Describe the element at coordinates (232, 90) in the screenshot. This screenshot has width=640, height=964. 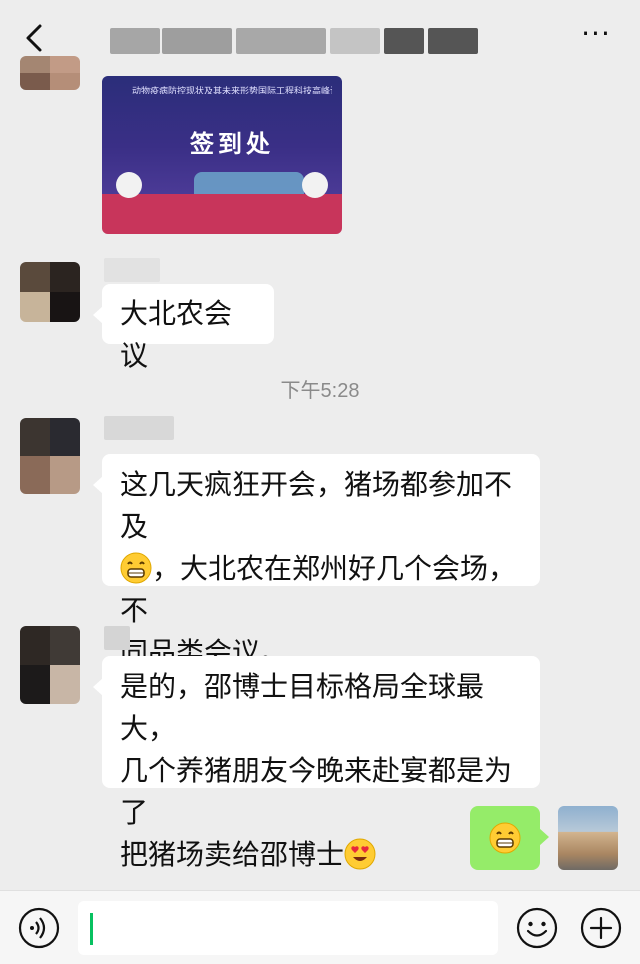
I see `image-banner-subtitle: 动物疫病防控现状及其未来形势国际工程科技高峰论坛` at that location.